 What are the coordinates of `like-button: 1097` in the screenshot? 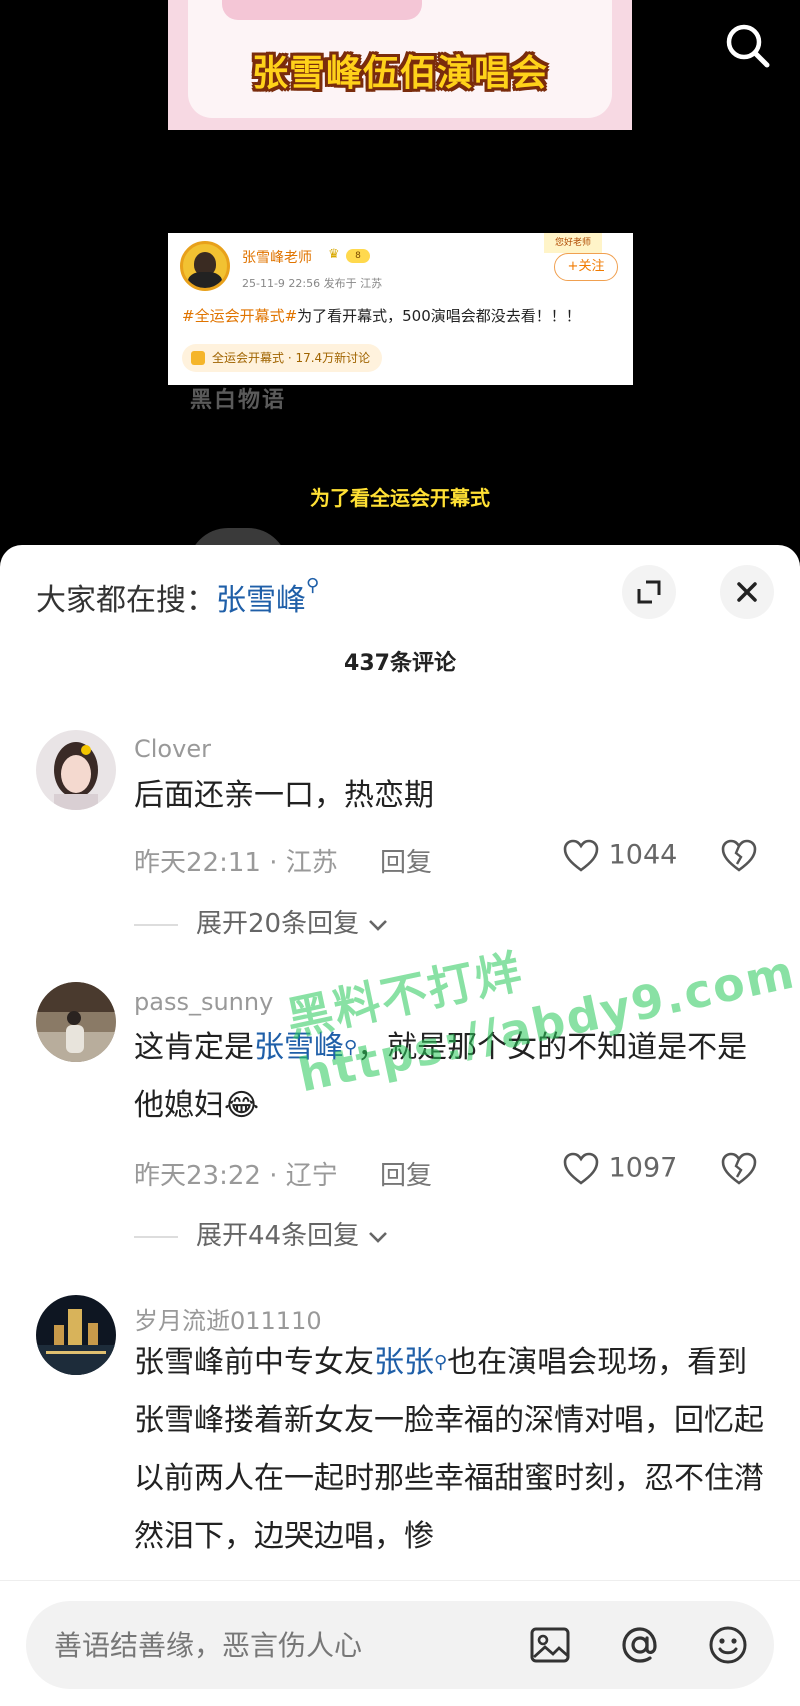 It's located at (619, 1169).